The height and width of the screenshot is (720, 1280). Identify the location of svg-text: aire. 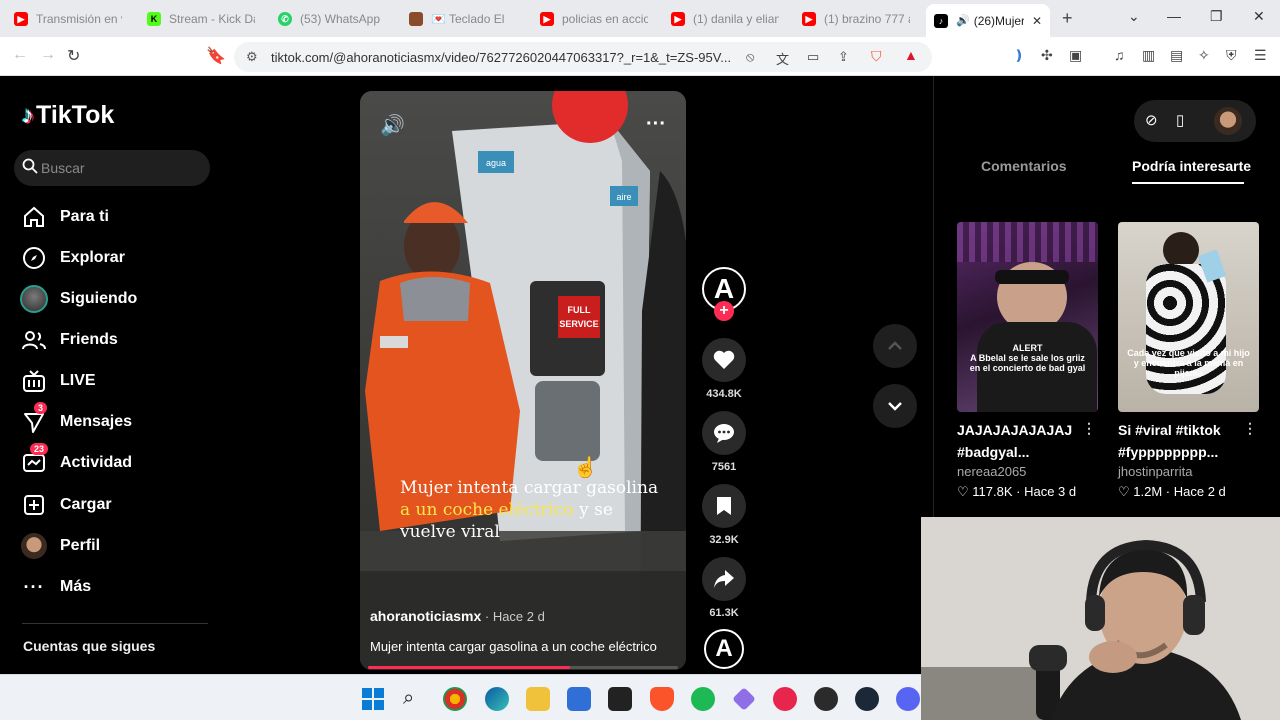
(623, 197).